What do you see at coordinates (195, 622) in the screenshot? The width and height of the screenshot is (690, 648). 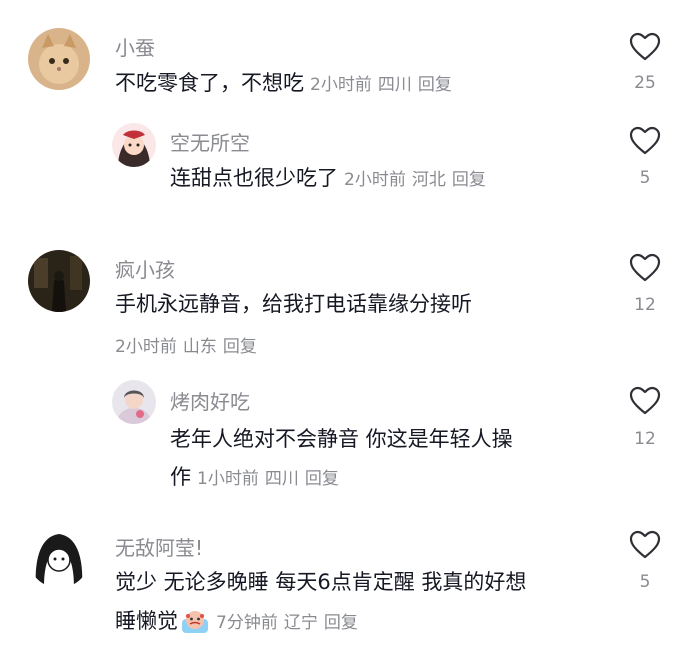 I see `crying-face-emoji` at bounding box center [195, 622].